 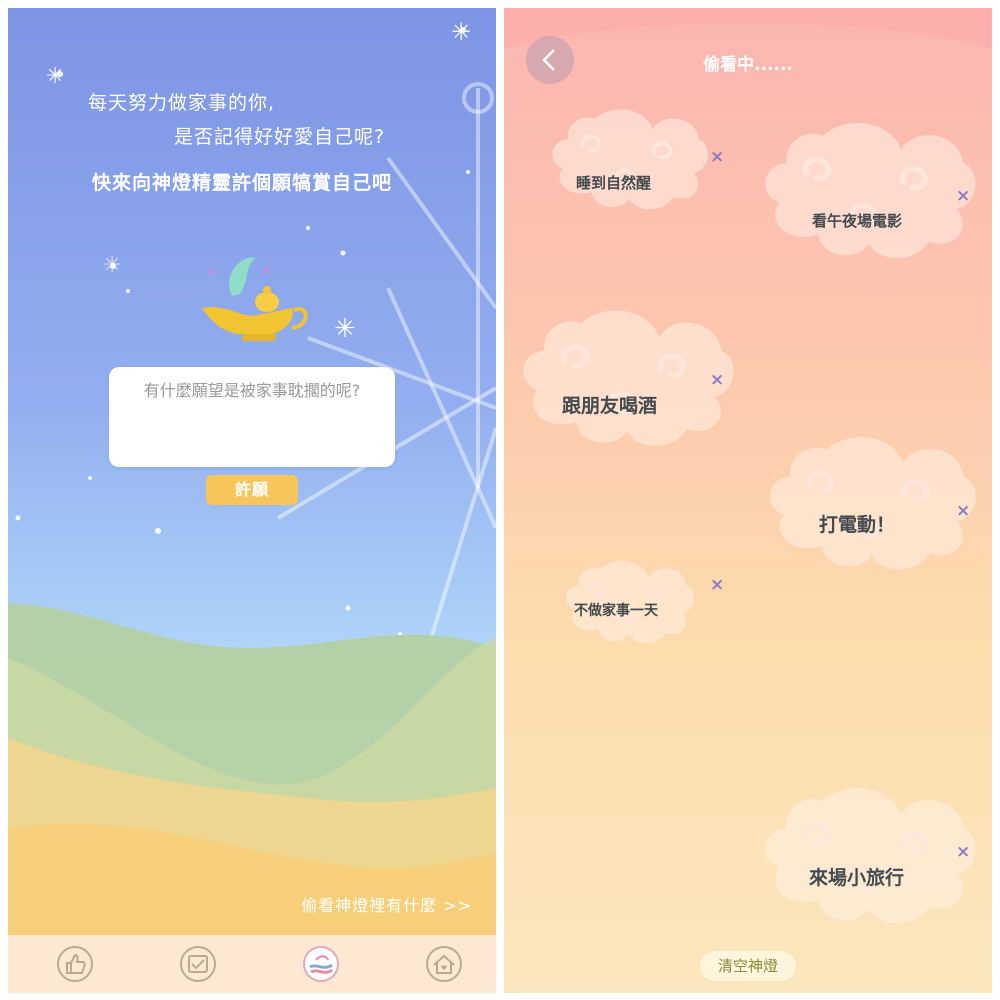 I want to click on bottom-tab-bar, so click(x=252, y=964).